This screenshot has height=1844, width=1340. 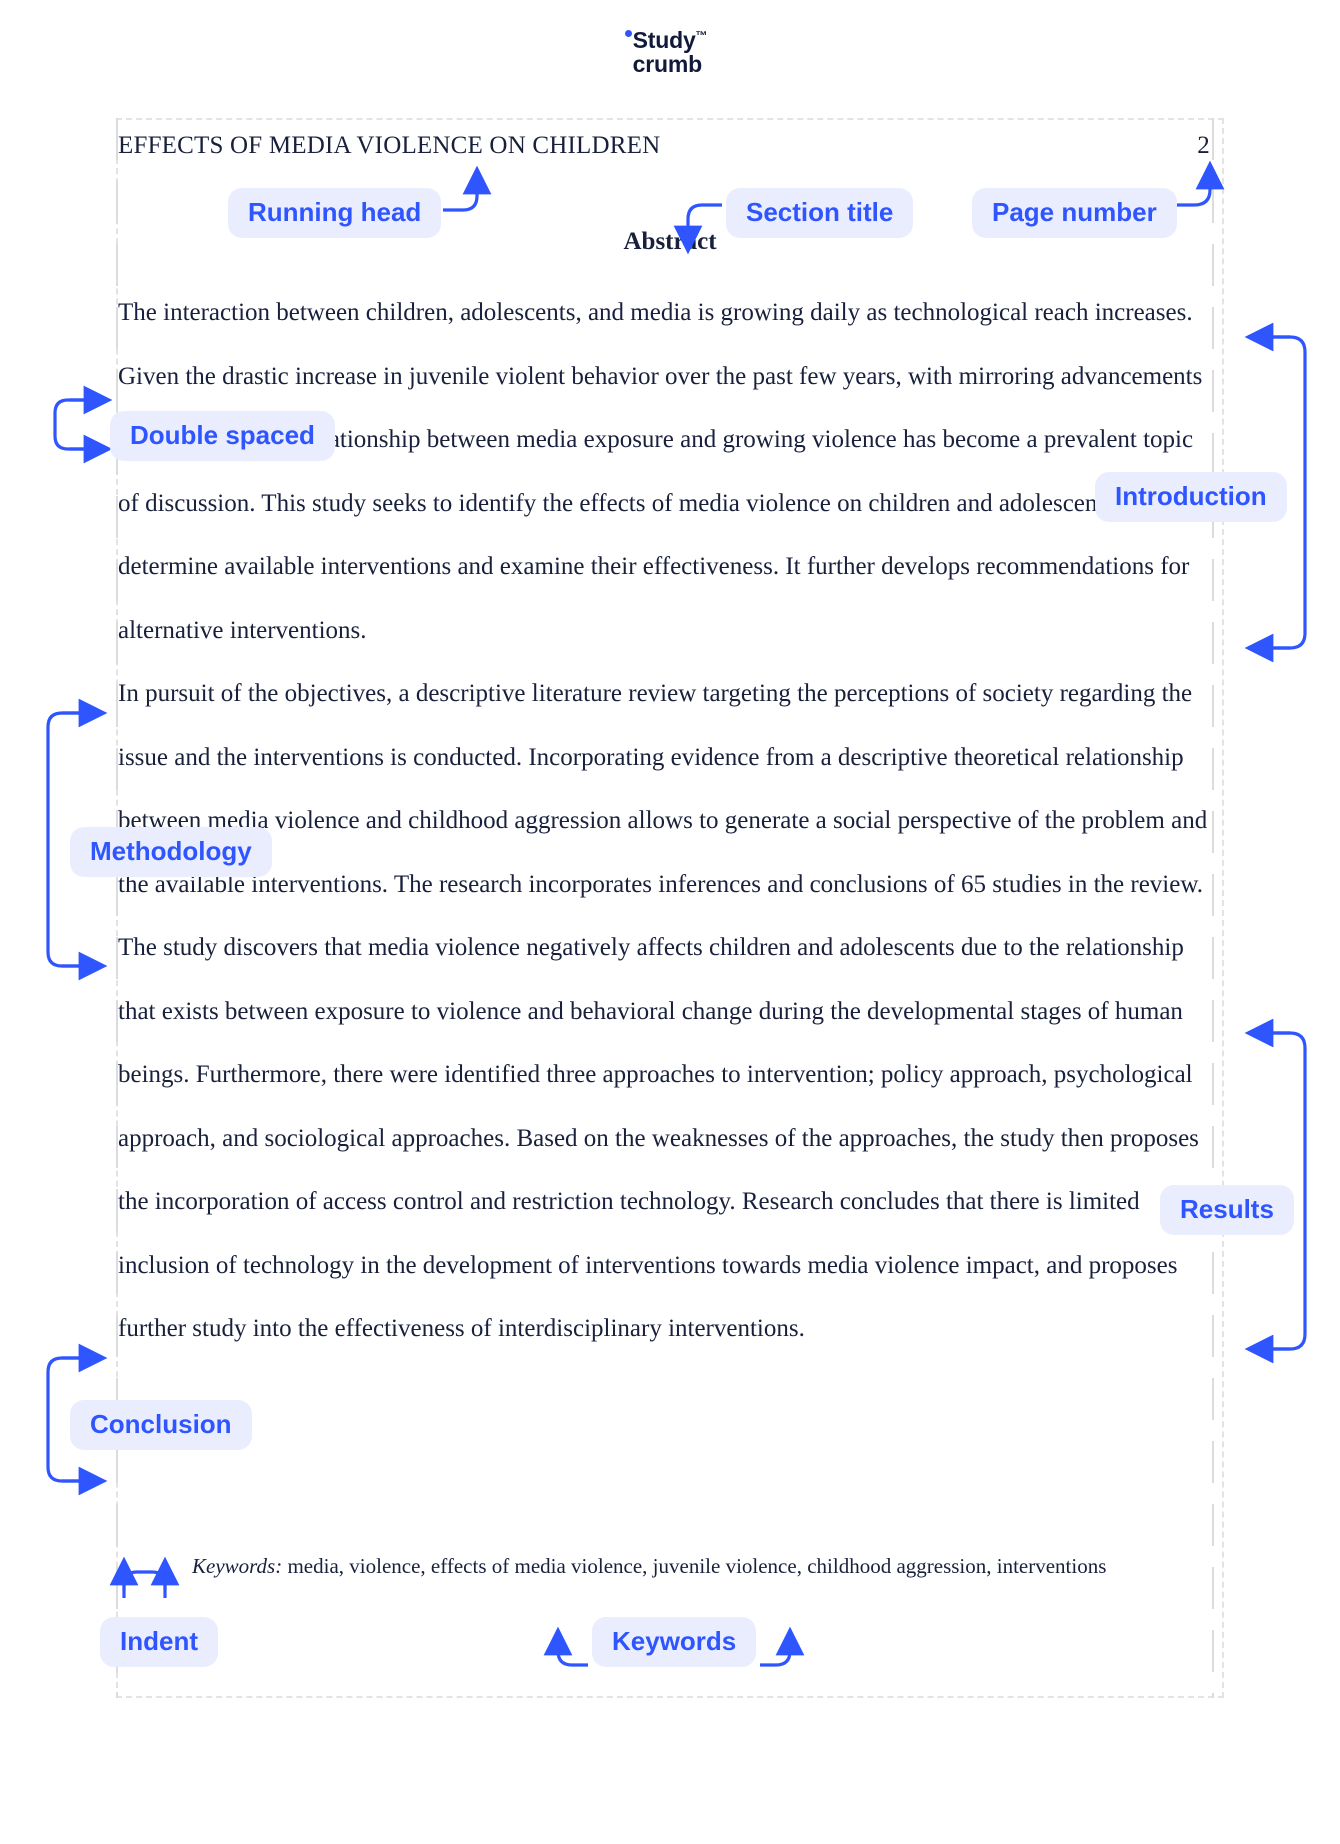 I want to click on annotation-label-page-number: Page number, so click(x=1074, y=213).